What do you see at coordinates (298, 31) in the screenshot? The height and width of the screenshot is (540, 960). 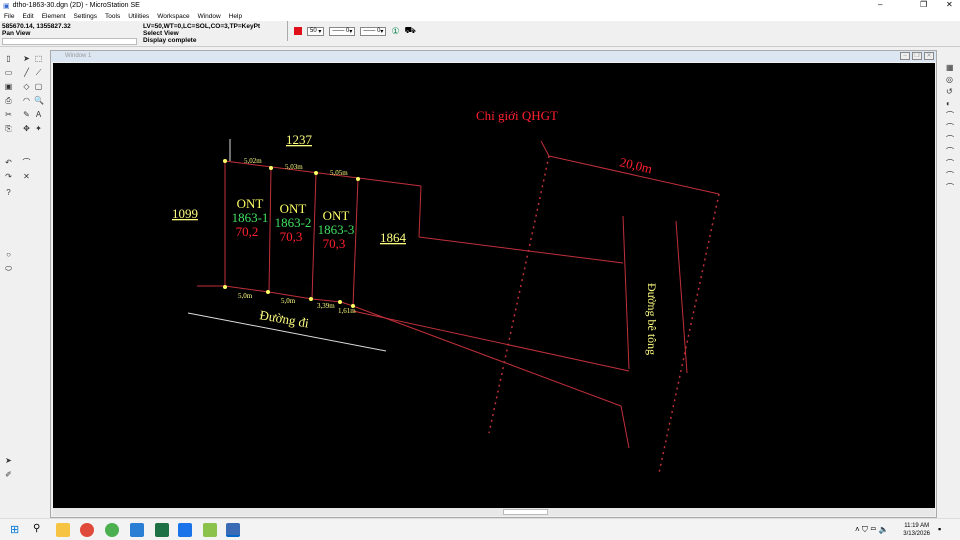 I see `color-swatch` at bounding box center [298, 31].